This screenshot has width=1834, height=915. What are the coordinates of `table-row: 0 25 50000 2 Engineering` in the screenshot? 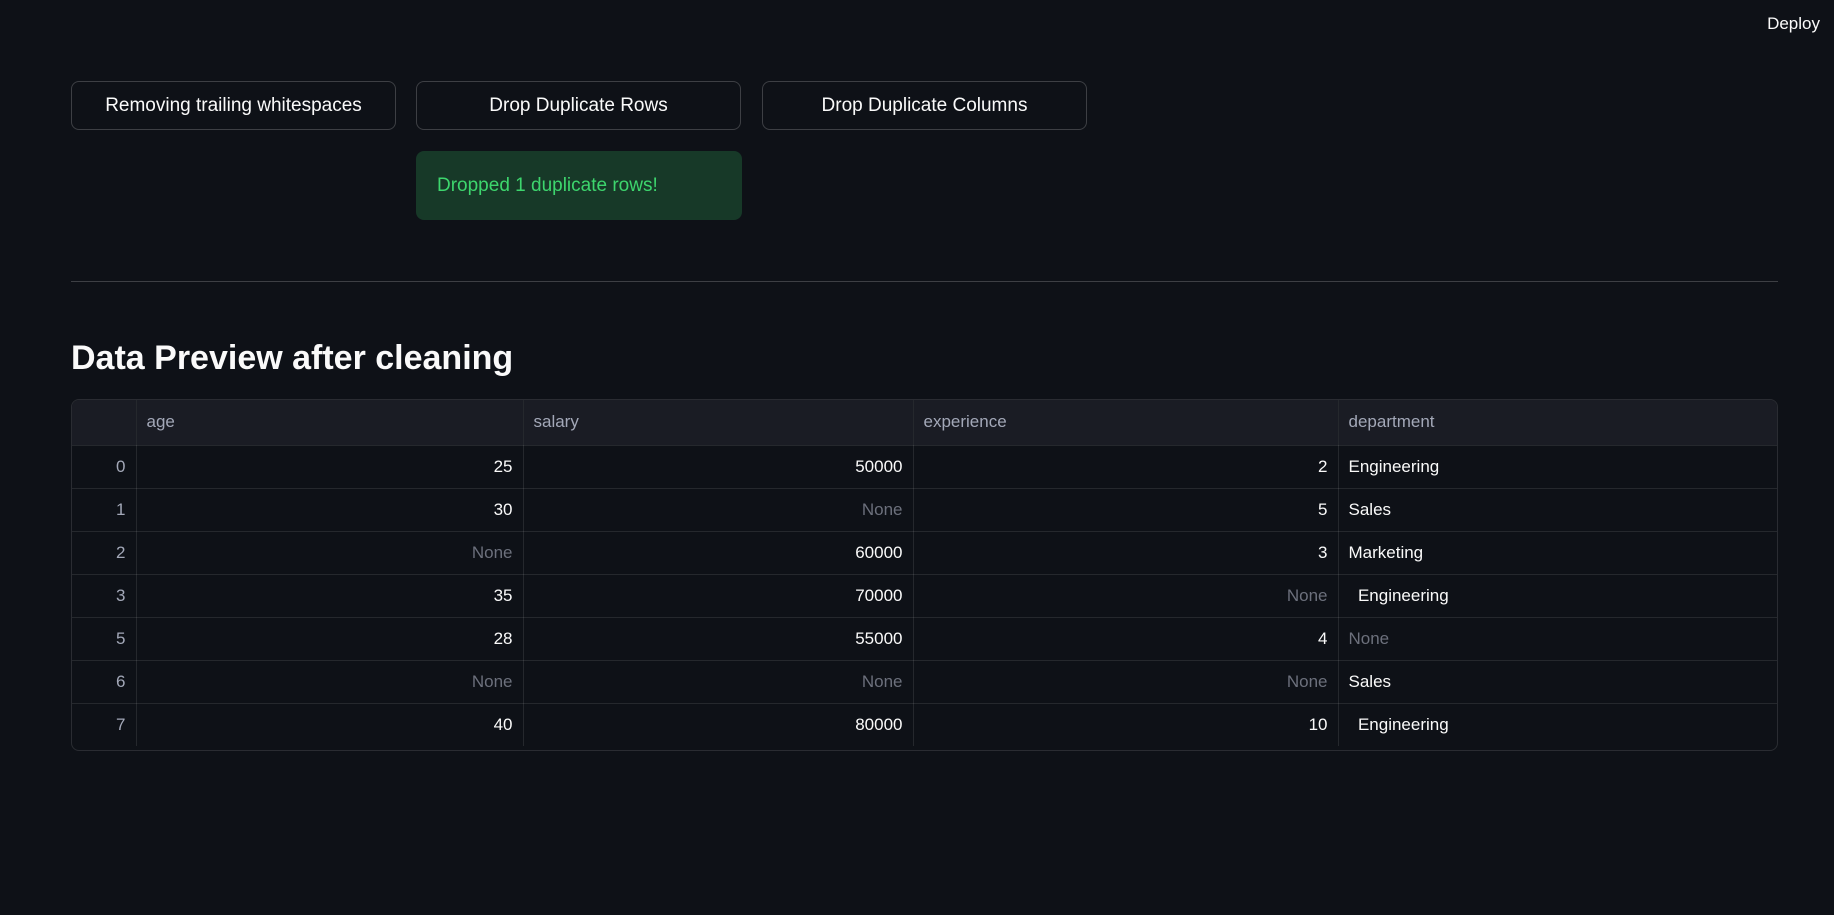 It's located at (924, 467).